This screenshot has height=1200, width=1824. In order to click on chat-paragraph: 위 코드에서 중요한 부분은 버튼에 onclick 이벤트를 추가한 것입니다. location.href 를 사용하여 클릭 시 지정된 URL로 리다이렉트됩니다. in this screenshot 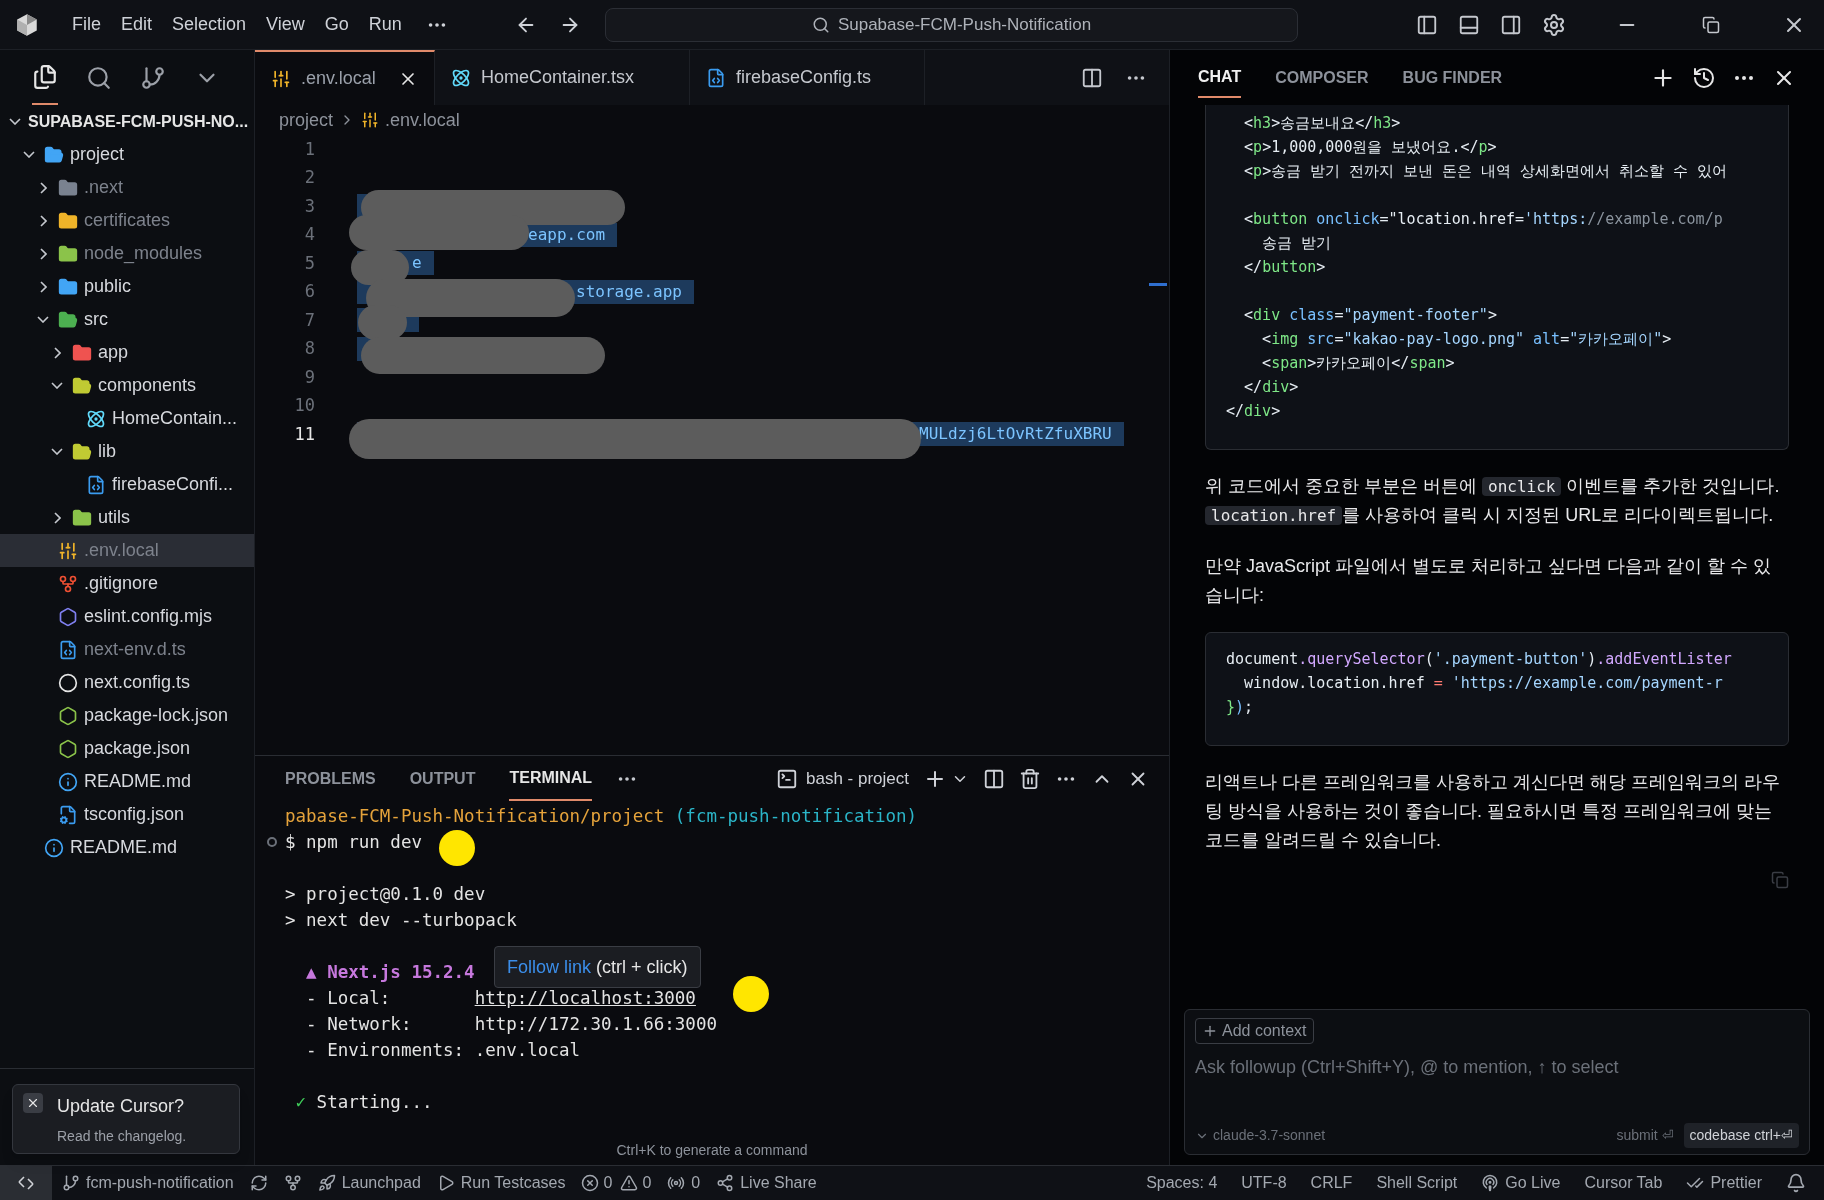, I will do `click(1493, 501)`.